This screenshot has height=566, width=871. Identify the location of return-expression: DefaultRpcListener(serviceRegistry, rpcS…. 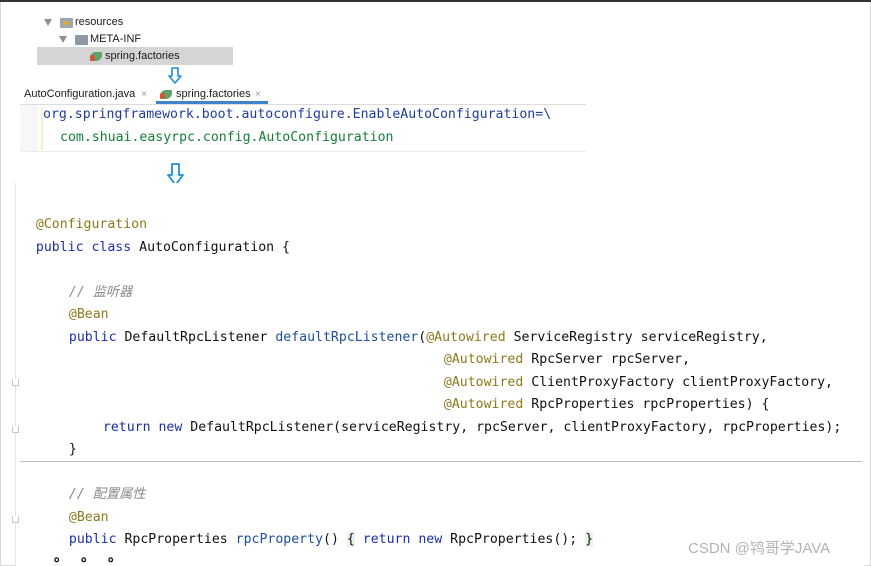
(516, 427).